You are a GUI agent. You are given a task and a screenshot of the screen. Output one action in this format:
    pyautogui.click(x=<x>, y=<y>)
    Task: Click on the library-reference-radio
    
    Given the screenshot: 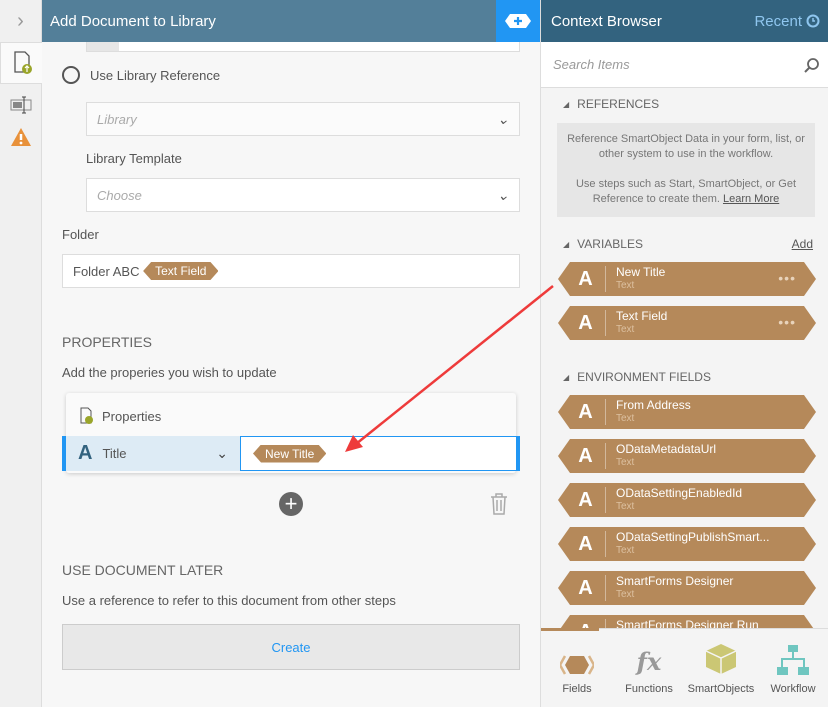 What is the action you would take?
    pyautogui.click(x=71, y=75)
    